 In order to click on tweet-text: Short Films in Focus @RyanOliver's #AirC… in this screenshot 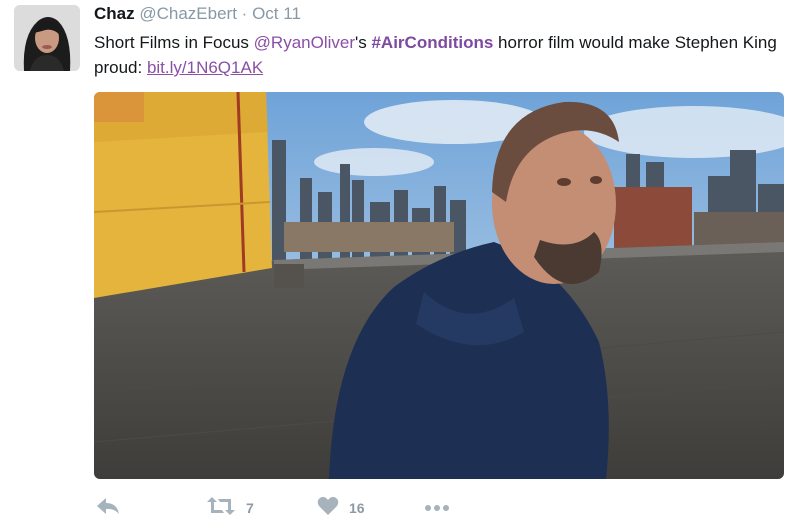, I will do `click(439, 55)`.